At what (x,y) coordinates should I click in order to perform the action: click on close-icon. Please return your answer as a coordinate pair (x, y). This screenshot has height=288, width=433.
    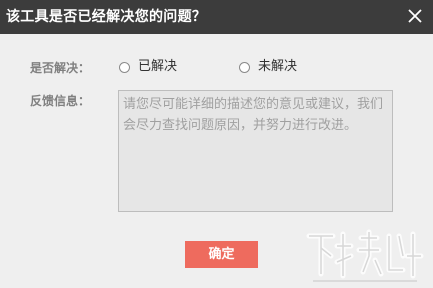
    Looking at the image, I should click on (415, 16).